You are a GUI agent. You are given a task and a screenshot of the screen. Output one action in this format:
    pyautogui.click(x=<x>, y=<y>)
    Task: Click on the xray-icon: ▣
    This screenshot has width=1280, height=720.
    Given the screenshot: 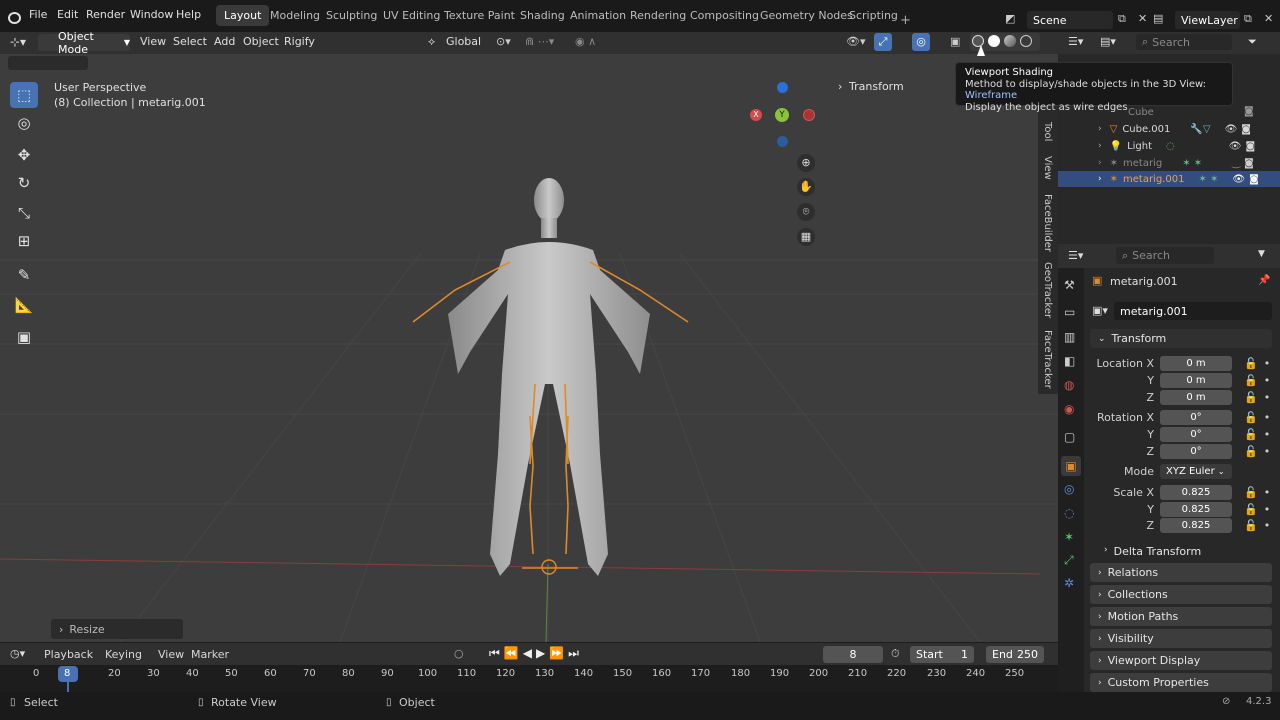 What is the action you would take?
    pyautogui.click(x=955, y=41)
    